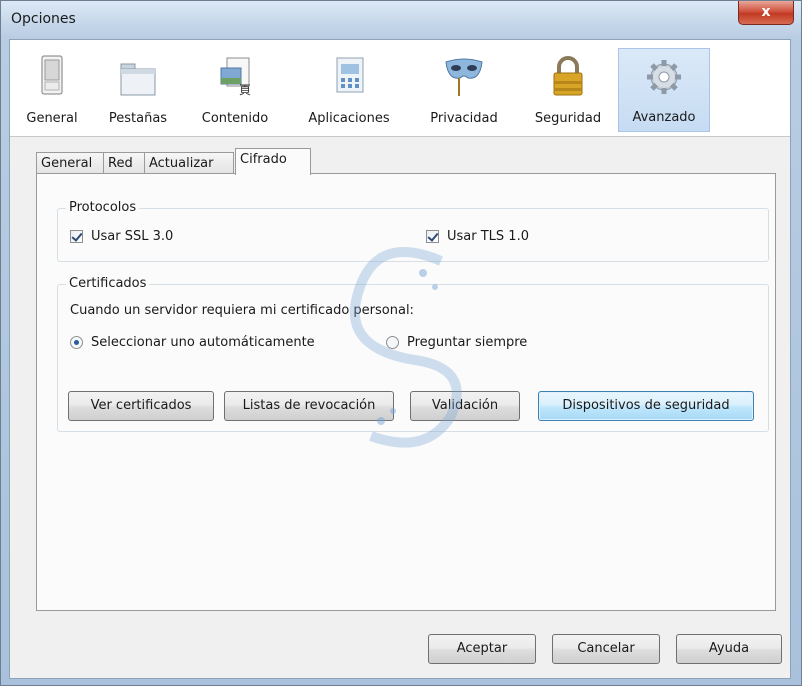  What do you see at coordinates (568, 118) in the screenshot?
I see `pane-label: Seguridad` at bounding box center [568, 118].